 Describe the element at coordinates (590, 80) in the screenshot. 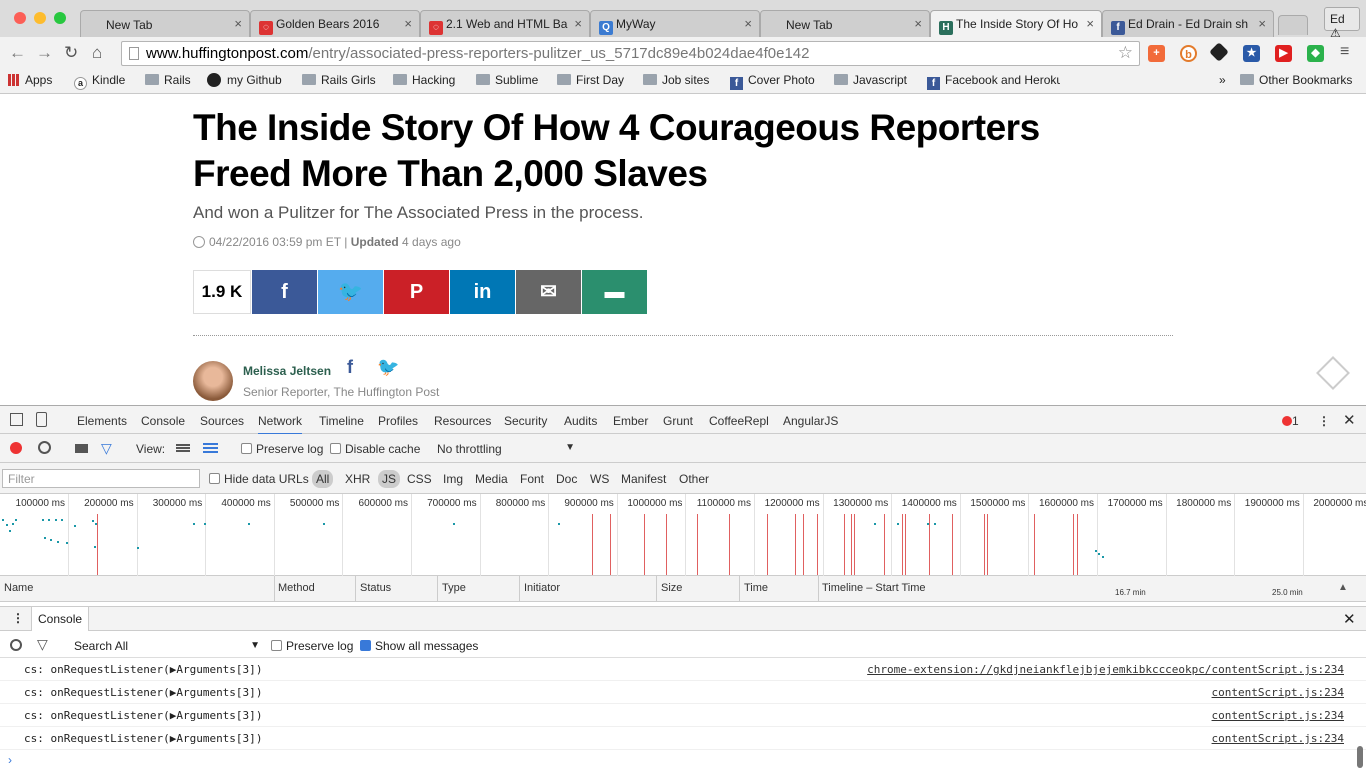

I see `bookmark-first-day: First Day` at that location.